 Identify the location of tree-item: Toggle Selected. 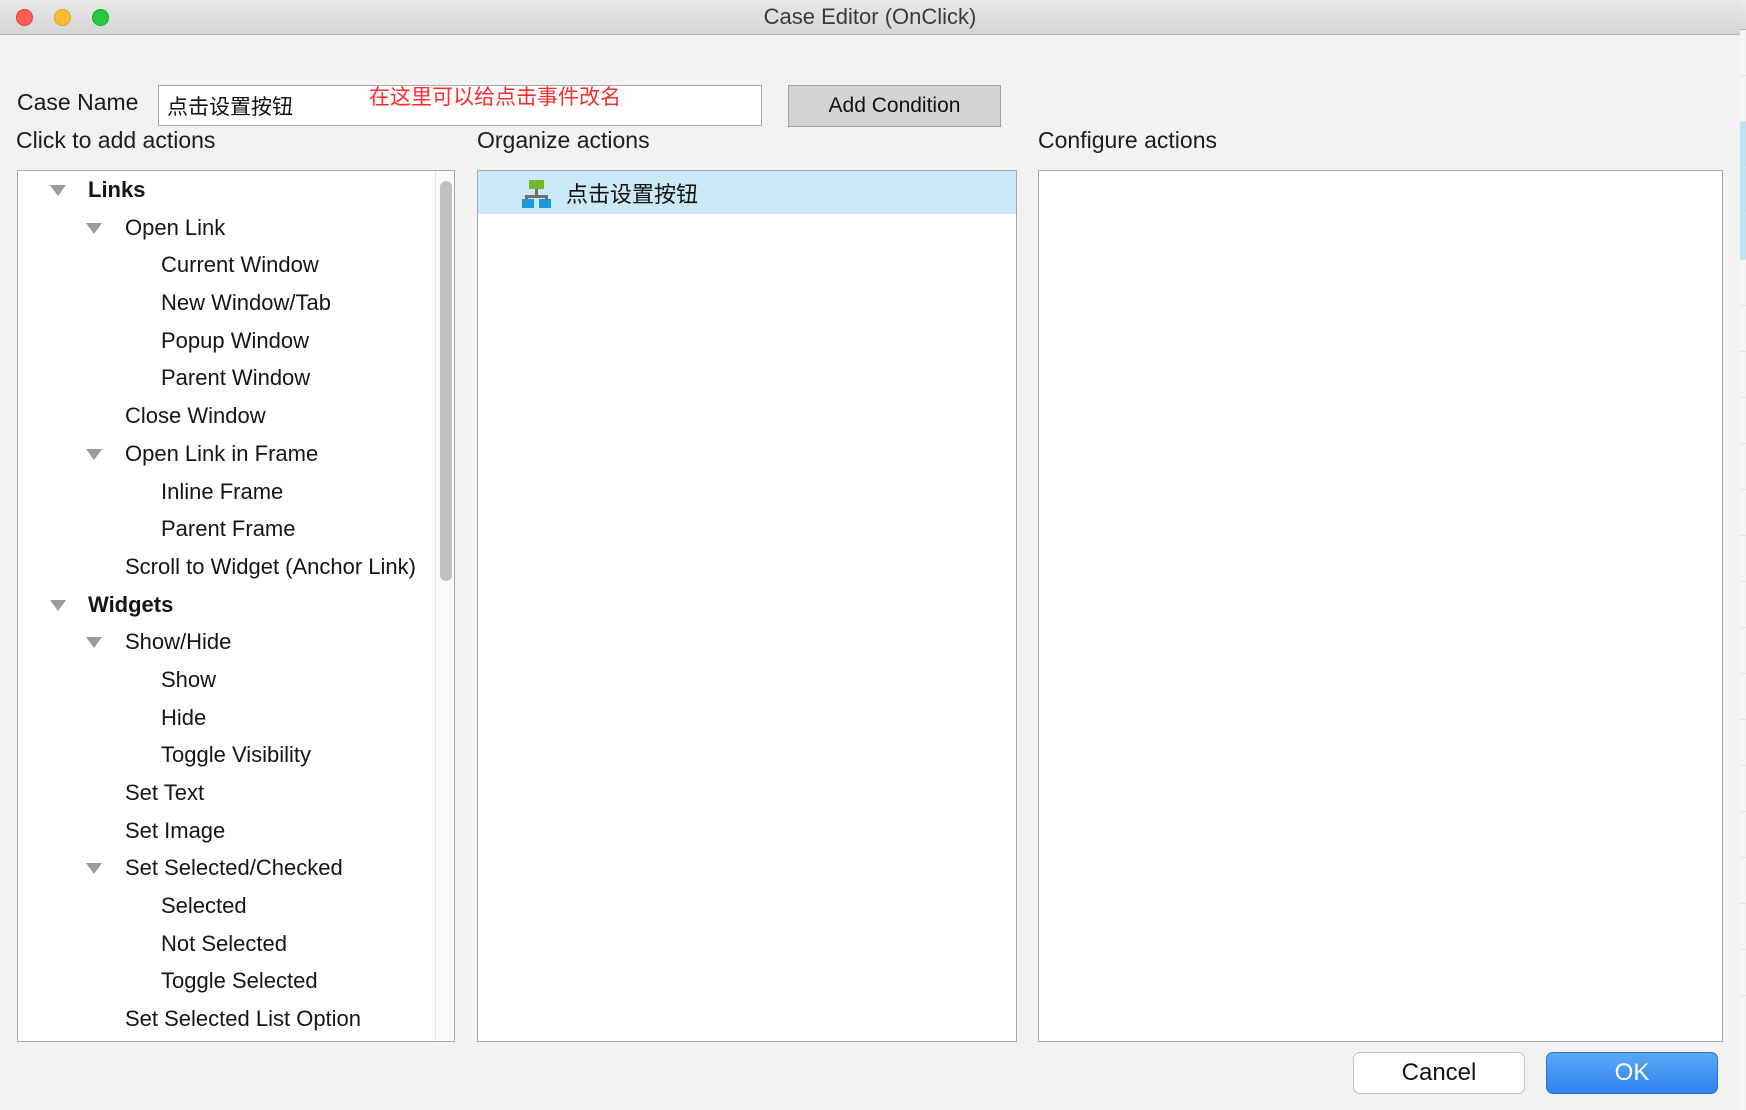
(227, 981).